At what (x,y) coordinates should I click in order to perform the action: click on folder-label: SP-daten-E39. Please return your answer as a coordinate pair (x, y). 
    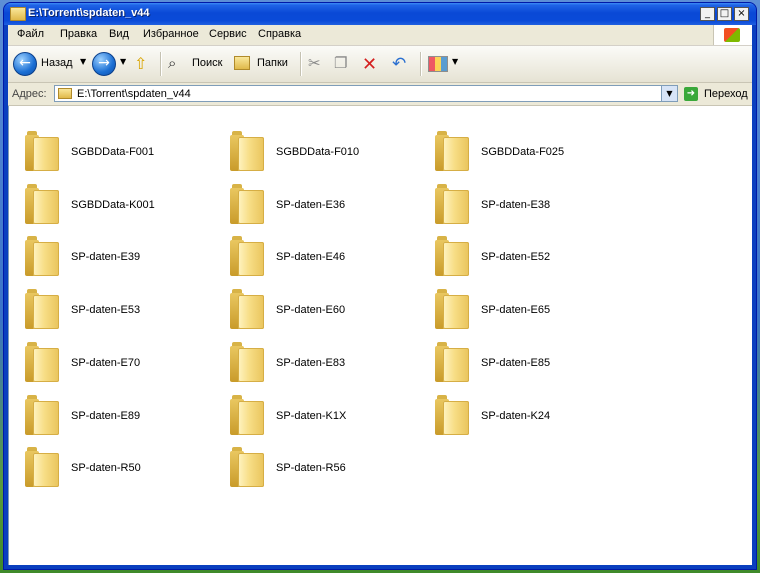
    Looking at the image, I should click on (106, 257).